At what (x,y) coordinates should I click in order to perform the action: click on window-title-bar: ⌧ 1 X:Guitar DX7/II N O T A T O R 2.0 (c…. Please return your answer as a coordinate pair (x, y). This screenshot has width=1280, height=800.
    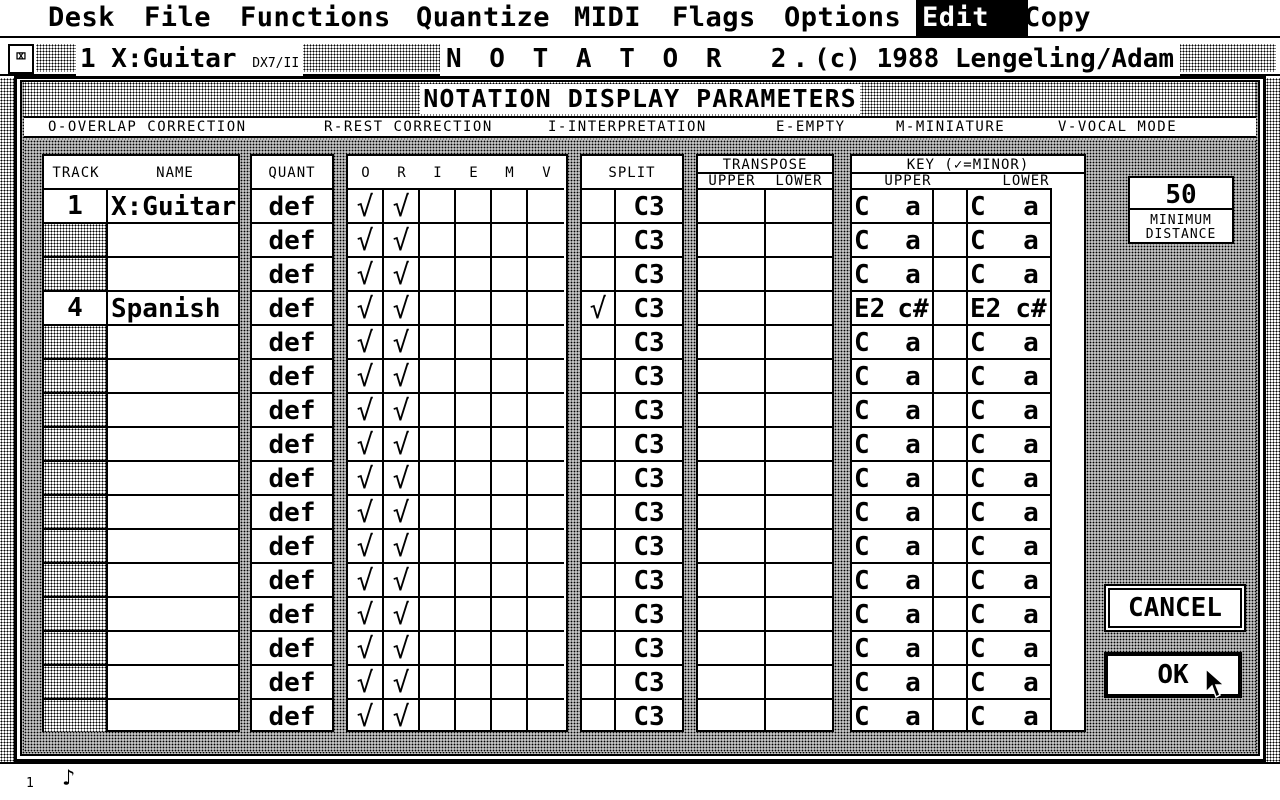
    Looking at the image, I should click on (640, 58).